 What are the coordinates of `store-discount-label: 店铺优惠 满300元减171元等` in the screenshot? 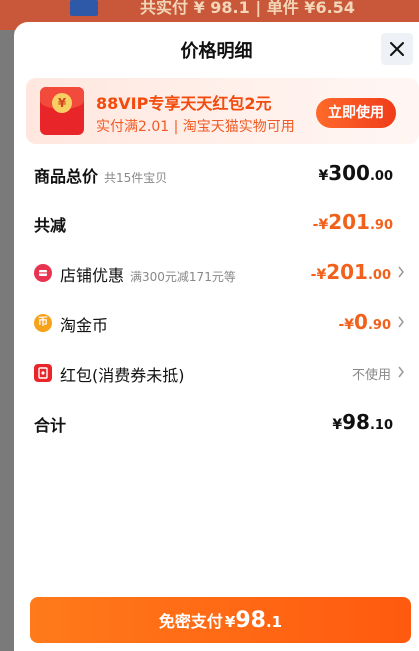 It's located at (148, 275).